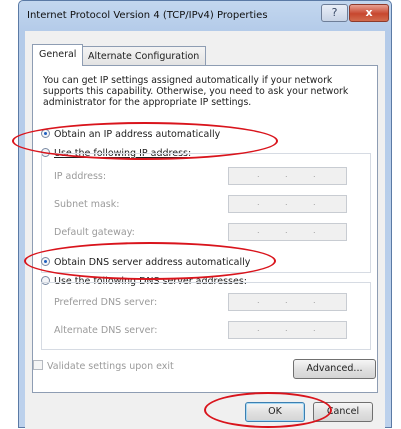 This screenshot has width=401, height=429. Describe the element at coordinates (137, 134) in the screenshot. I see `radio-obtain-ip-auto-label: Obtain an IP address automatically` at that location.